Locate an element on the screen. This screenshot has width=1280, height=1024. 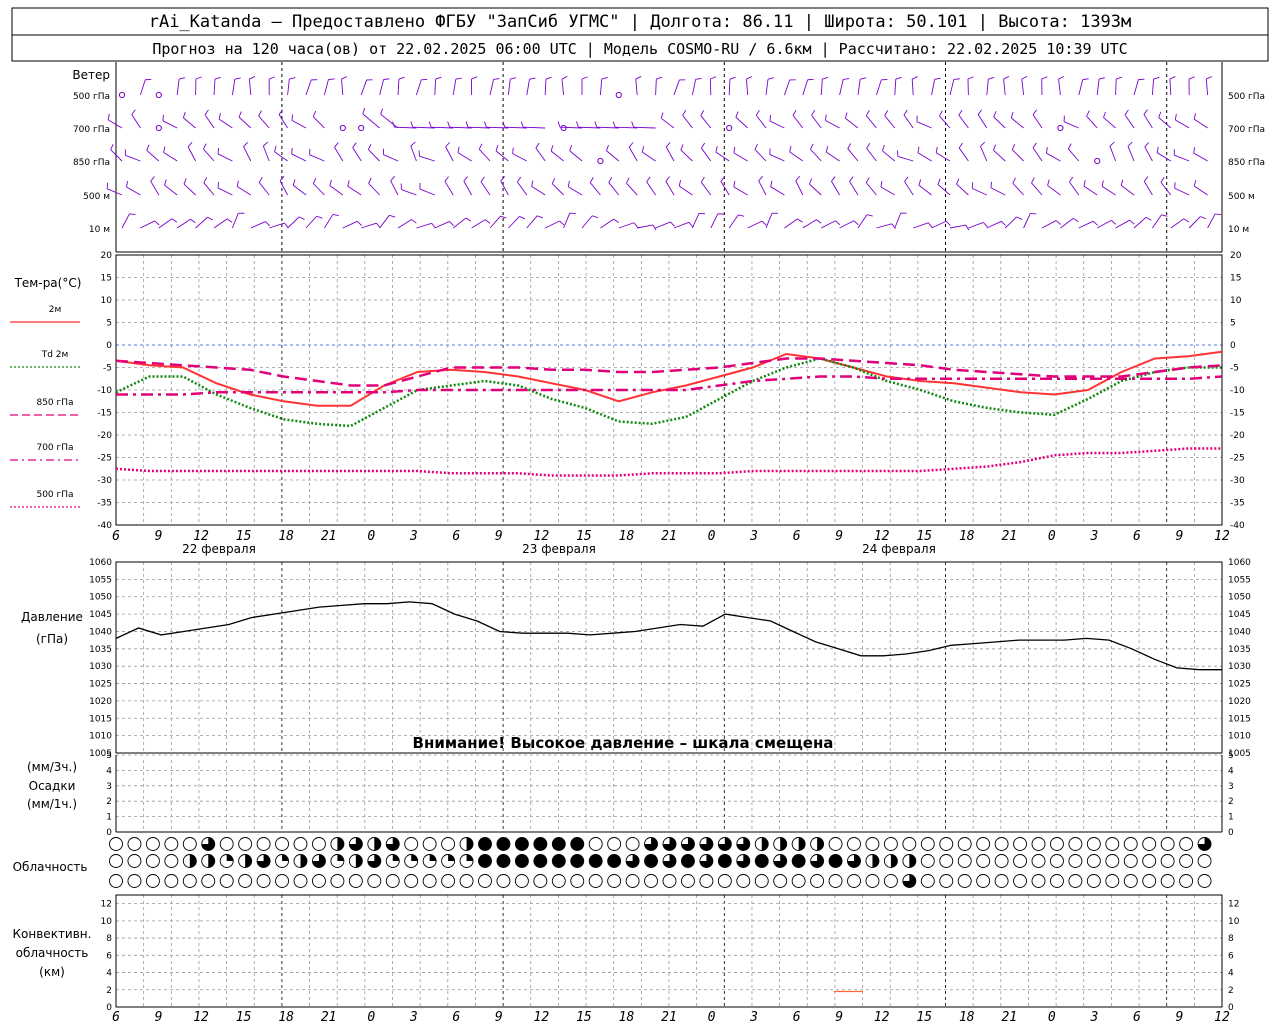
conv-ytick: 2 is located at coordinates (109, 991).